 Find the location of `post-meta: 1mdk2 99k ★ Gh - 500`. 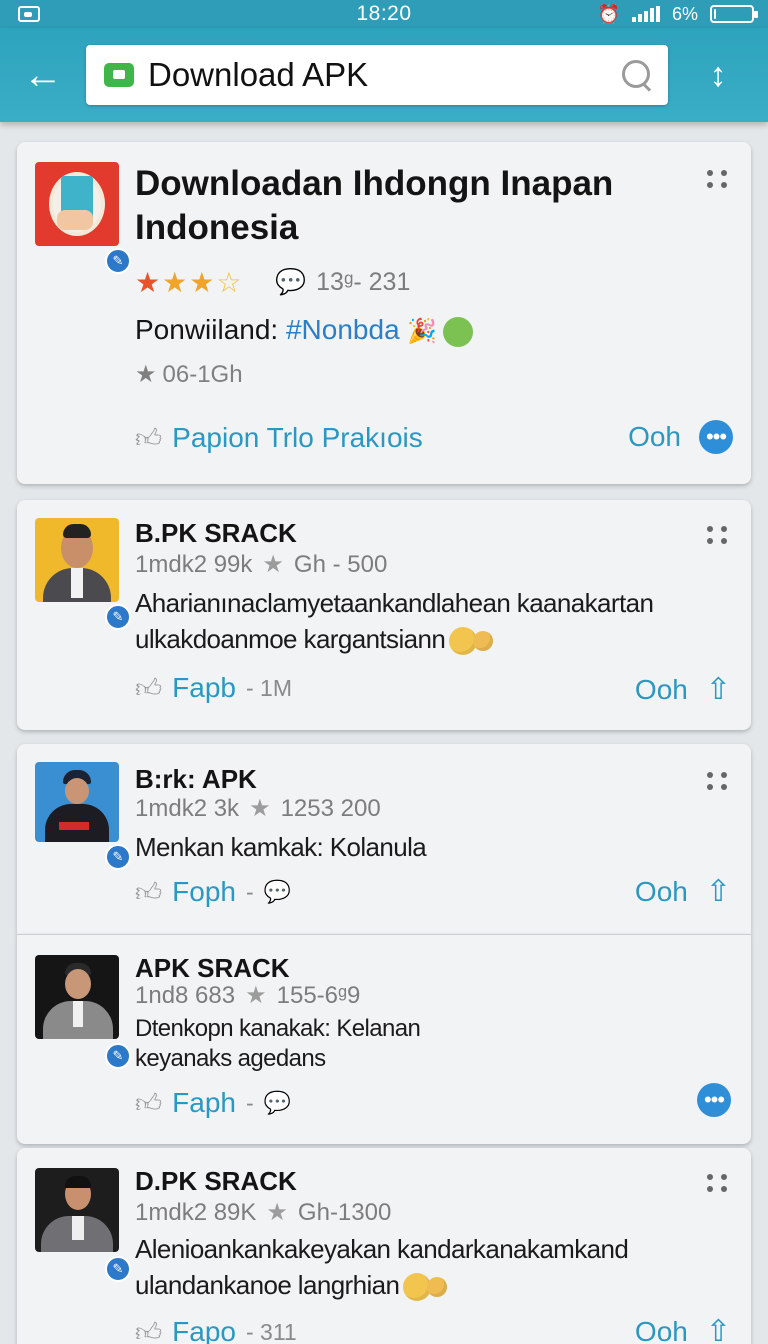

post-meta: 1mdk2 99k ★ Gh - 500 is located at coordinates (261, 564).